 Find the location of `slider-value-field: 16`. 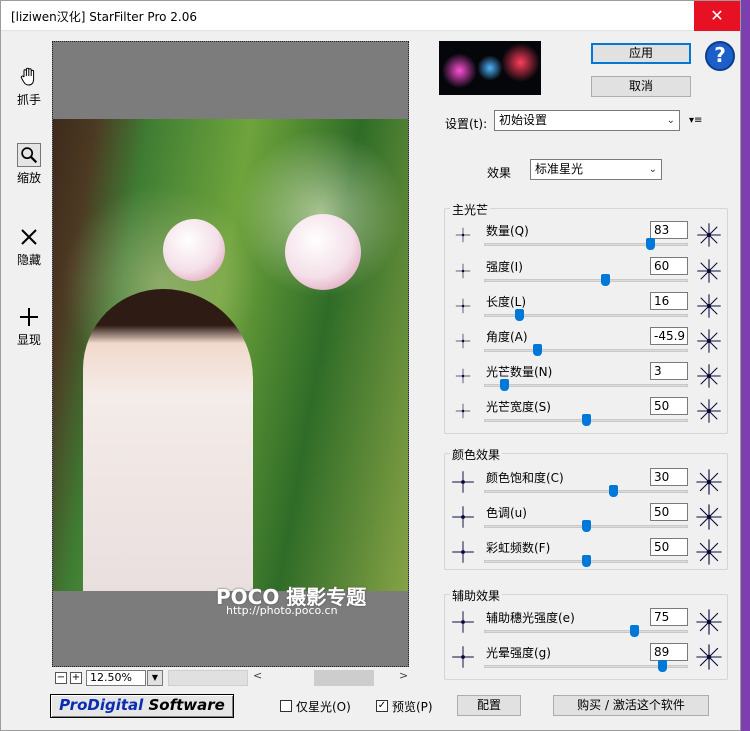

slider-value-field: 16 is located at coordinates (669, 301).